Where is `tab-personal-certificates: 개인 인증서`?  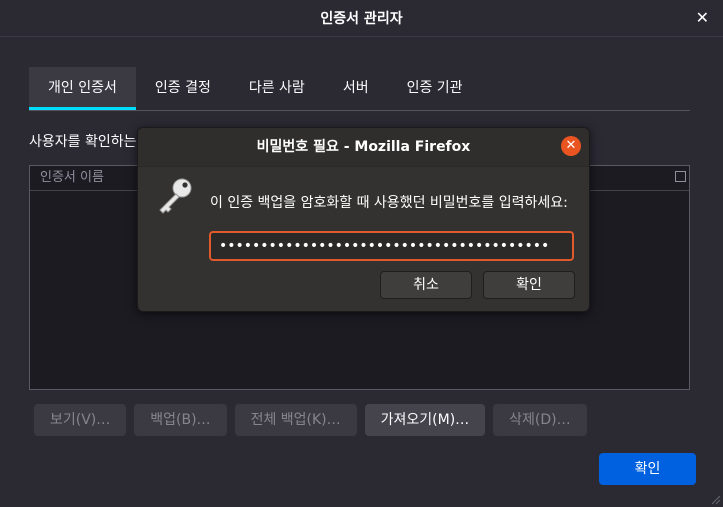 tab-personal-certificates: 개인 인증서 is located at coordinates (82, 88).